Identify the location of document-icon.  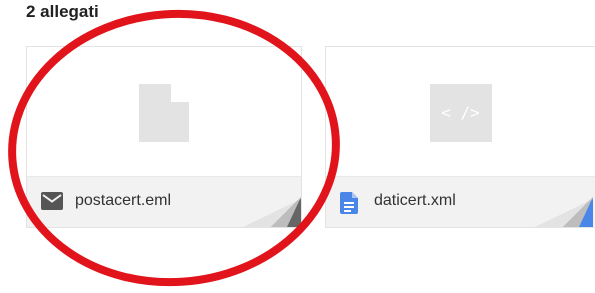
(349, 203).